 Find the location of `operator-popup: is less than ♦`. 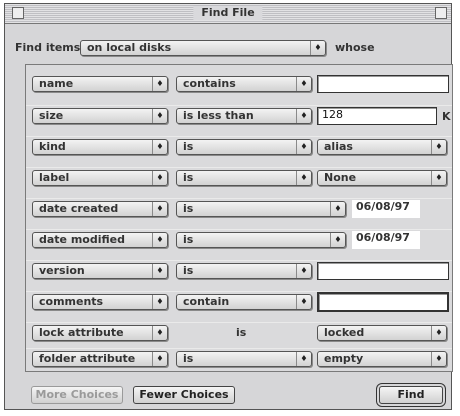

operator-popup: is less than ♦ is located at coordinates (244, 116).